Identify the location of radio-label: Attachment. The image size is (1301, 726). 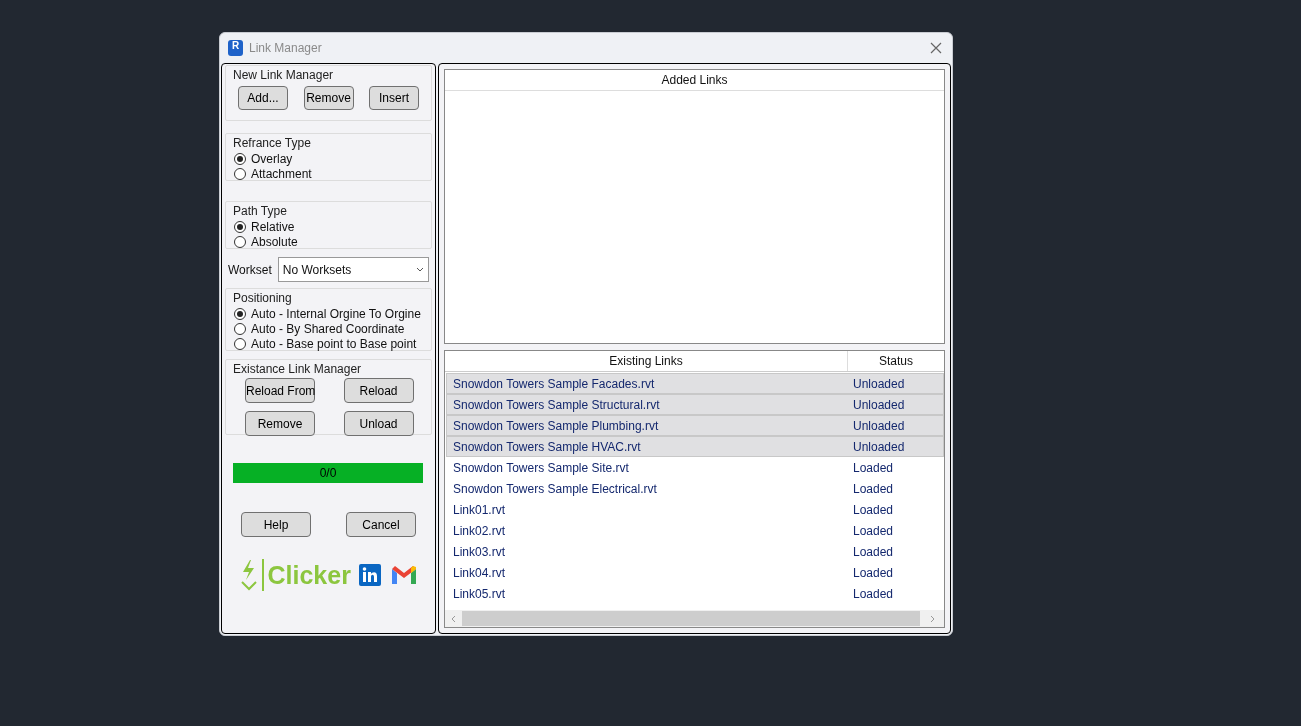
(281, 174).